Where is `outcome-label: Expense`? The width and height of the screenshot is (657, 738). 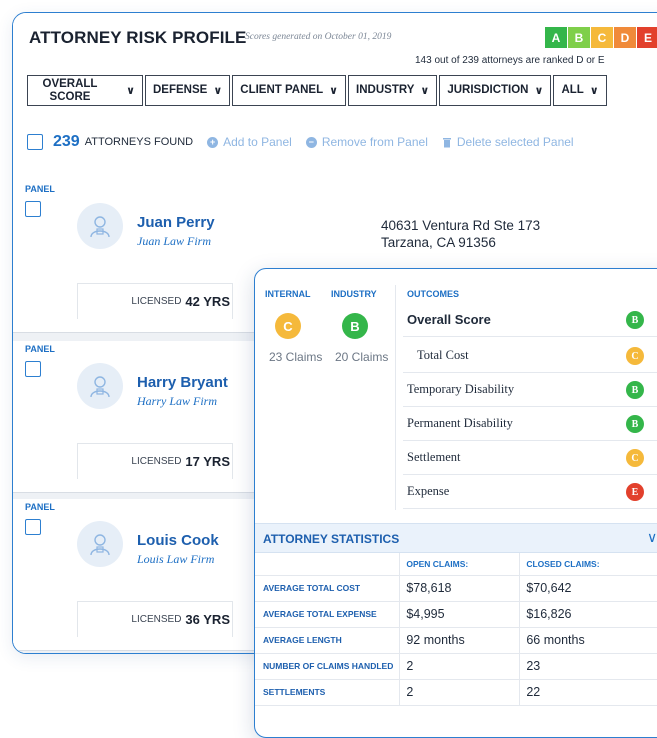 outcome-label: Expense is located at coordinates (428, 491).